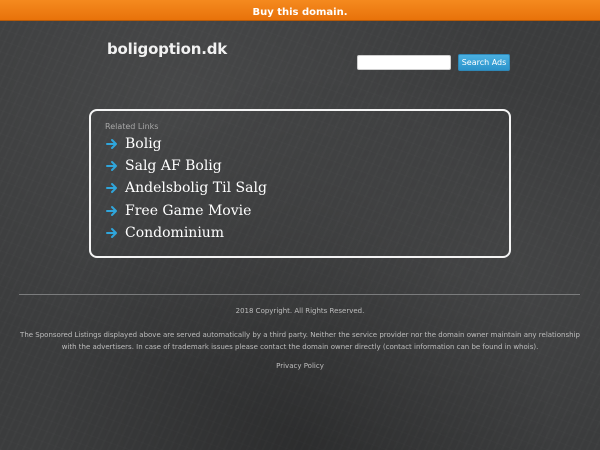 The width and height of the screenshot is (600, 450). What do you see at coordinates (404, 62) in the screenshot?
I see `search-input` at bounding box center [404, 62].